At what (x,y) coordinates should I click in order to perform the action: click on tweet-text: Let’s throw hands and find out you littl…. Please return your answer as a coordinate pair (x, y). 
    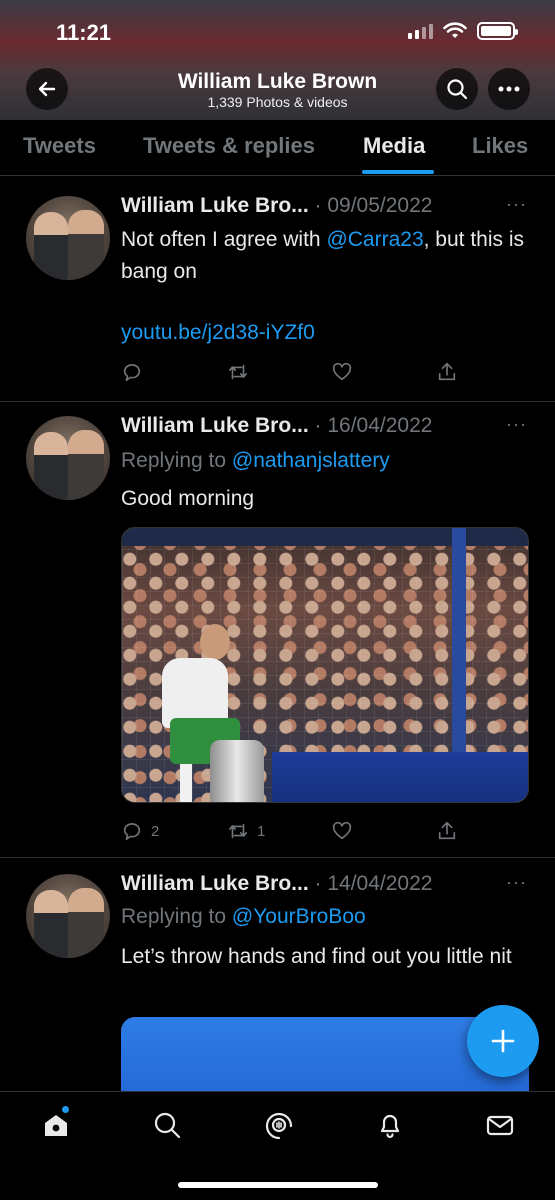
    Looking at the image, I should click on (316, 956).